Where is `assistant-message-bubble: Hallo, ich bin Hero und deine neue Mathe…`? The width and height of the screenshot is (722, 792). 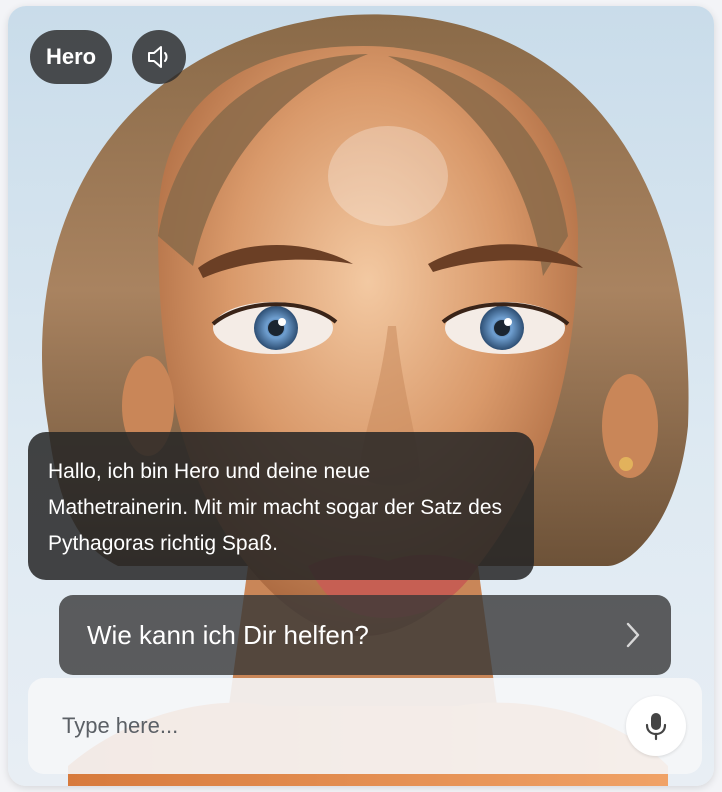
assistant-message-bubble: Hallo, ich bin Hero und deine neue Mathe… is located at coordinates (281, 506).